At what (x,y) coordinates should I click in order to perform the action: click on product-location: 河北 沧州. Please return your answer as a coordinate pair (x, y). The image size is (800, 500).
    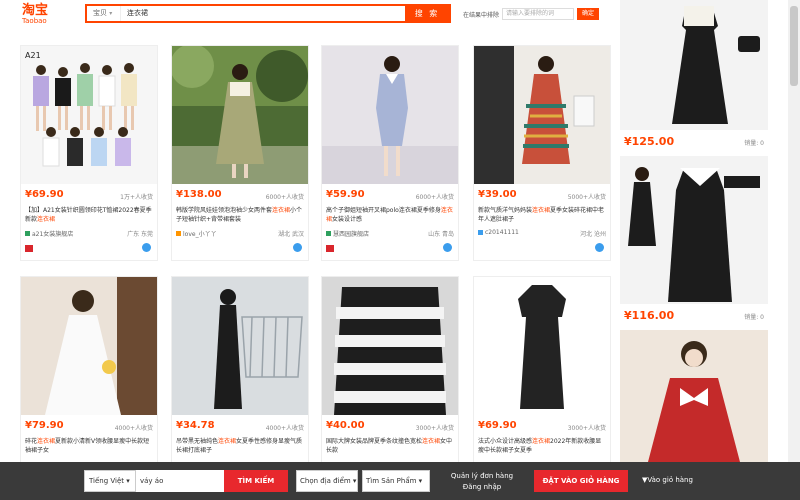
    Looking at the image, I should click on (593, 234).